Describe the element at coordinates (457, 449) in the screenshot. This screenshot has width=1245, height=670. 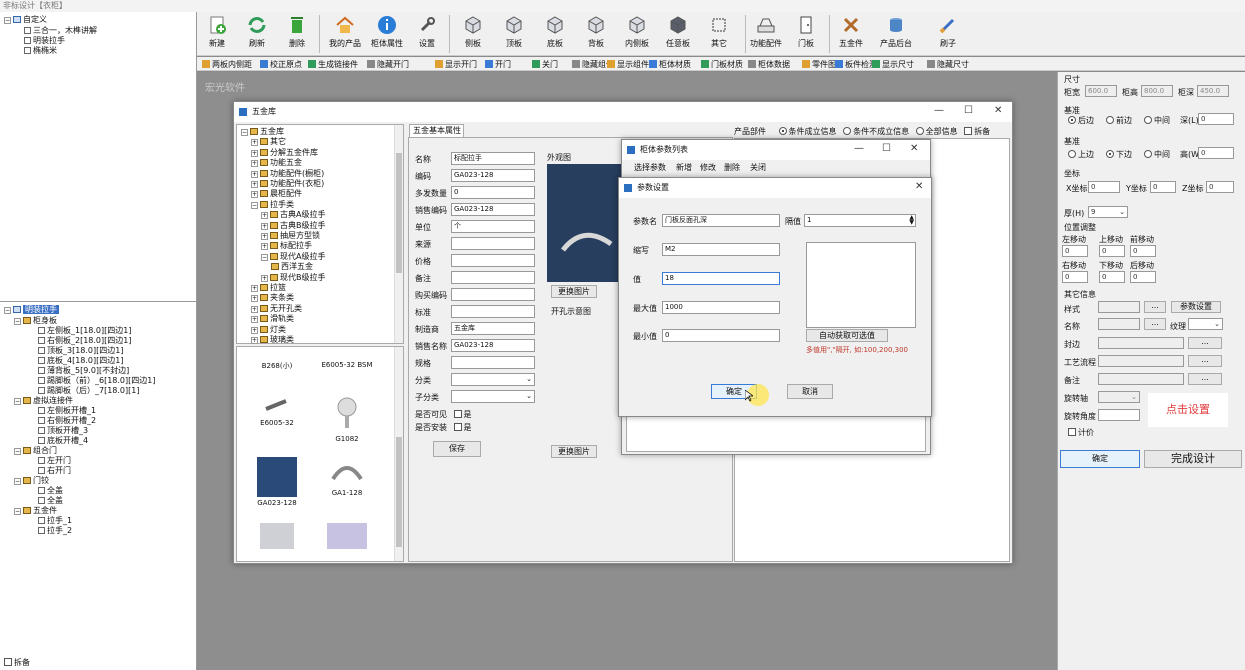
I see `save-button: 保存` at that location.